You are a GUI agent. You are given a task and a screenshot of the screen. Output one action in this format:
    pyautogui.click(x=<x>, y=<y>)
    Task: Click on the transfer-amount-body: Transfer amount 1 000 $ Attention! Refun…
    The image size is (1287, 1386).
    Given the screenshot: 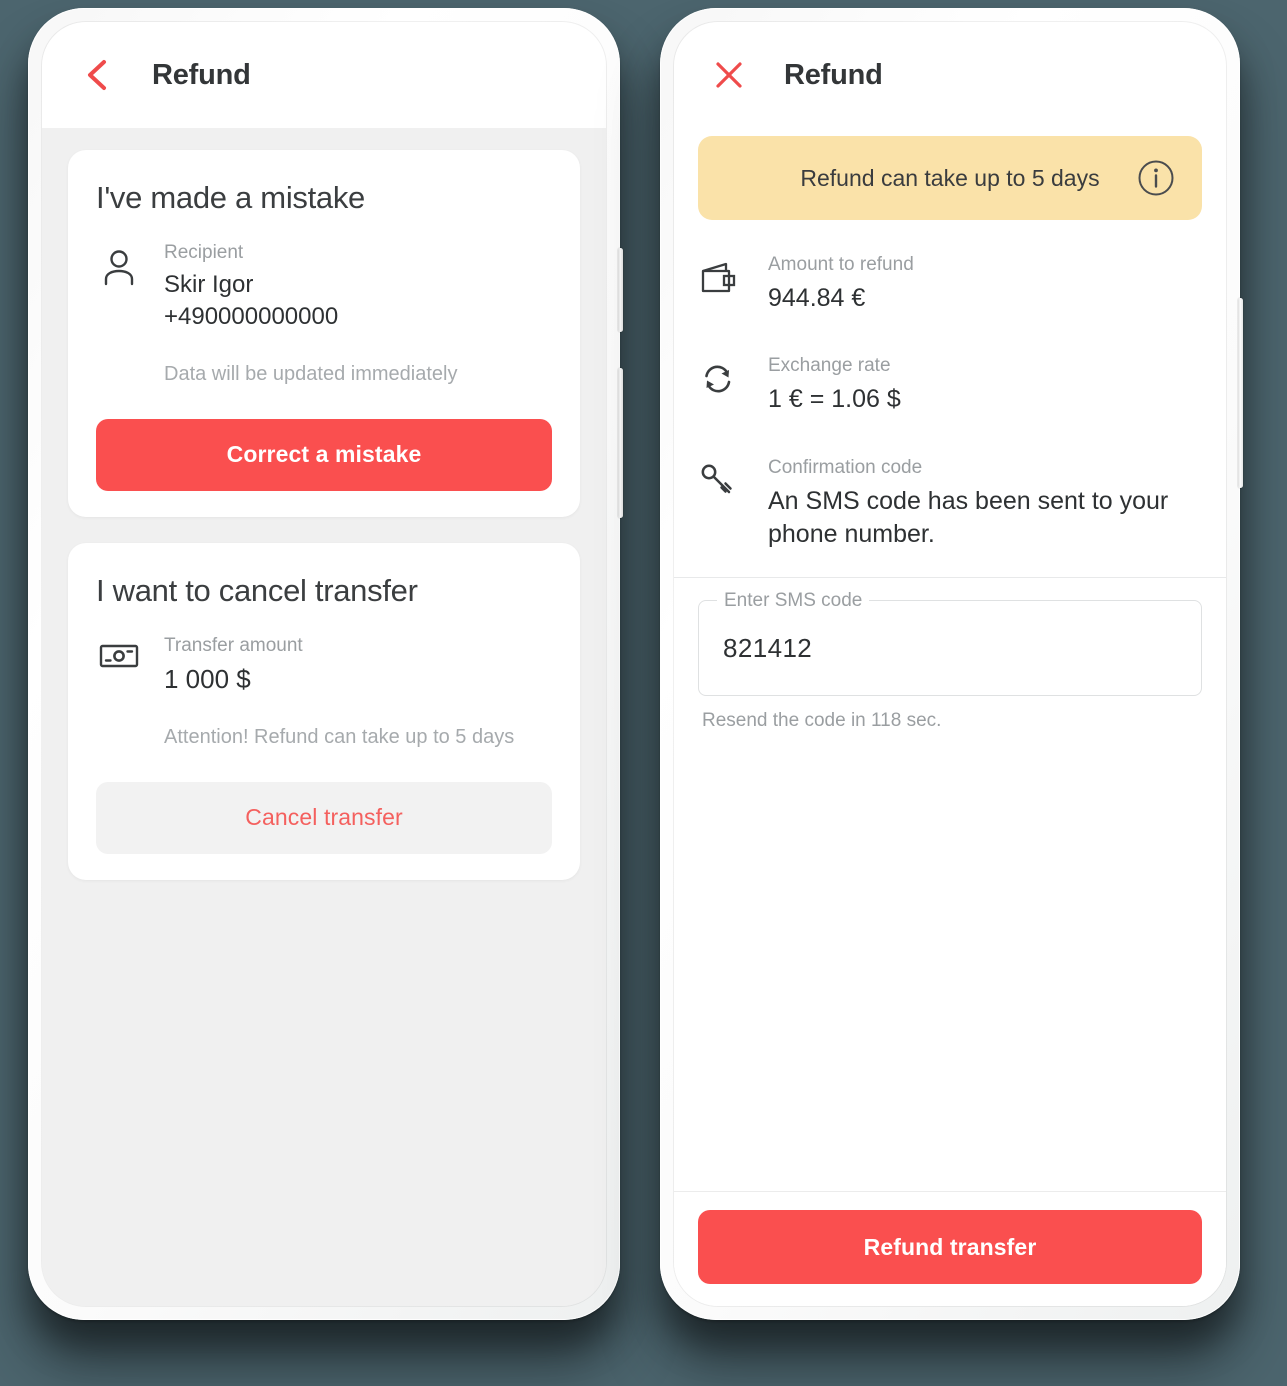 What is the action you would take?
    pyautogui.click(x=358, y=693)
    